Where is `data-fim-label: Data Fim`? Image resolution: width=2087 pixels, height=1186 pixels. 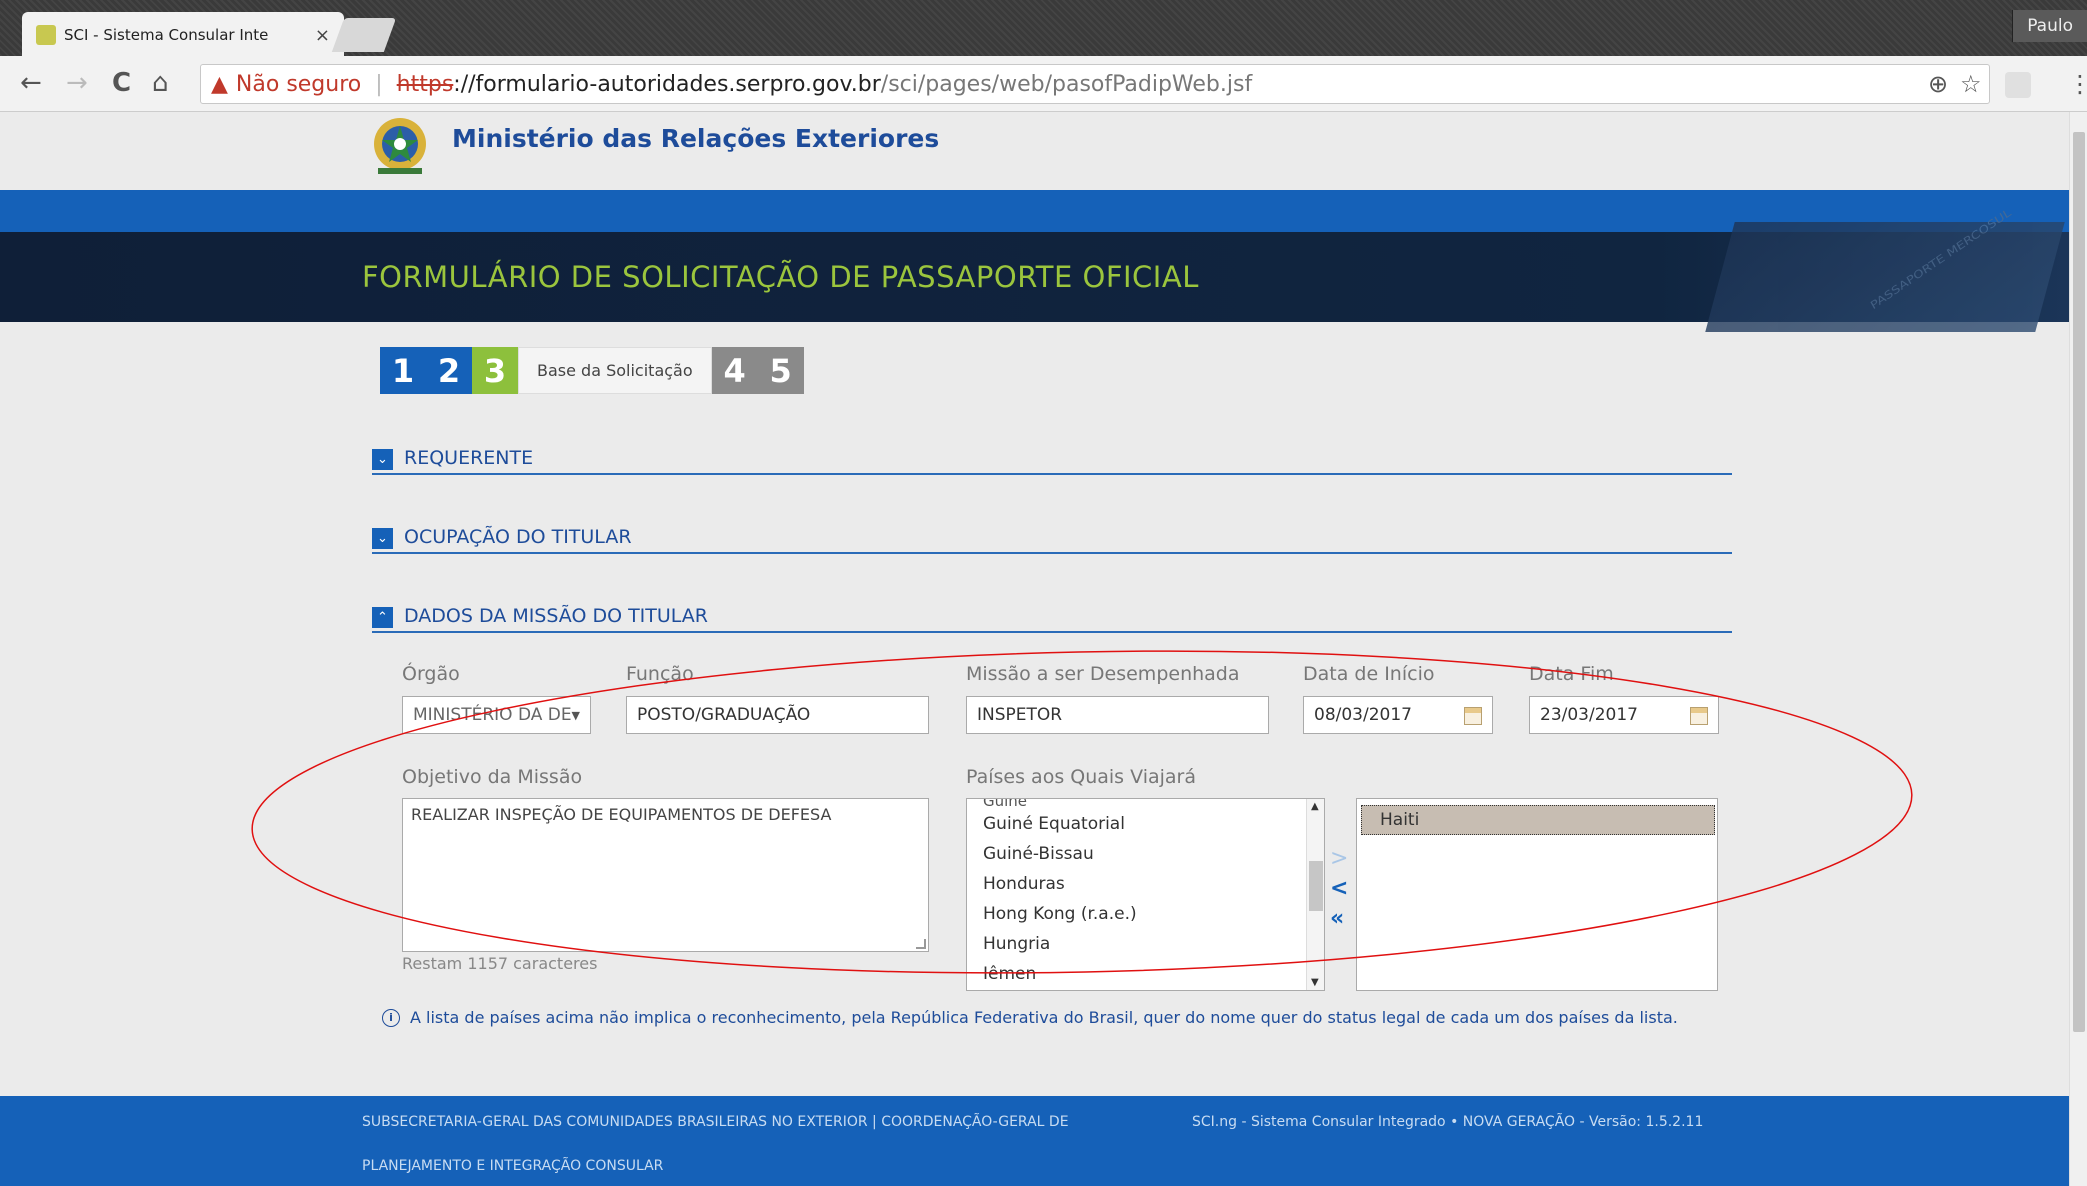
data-fim-label: Data Fim is located at coordinates (1571, 674).